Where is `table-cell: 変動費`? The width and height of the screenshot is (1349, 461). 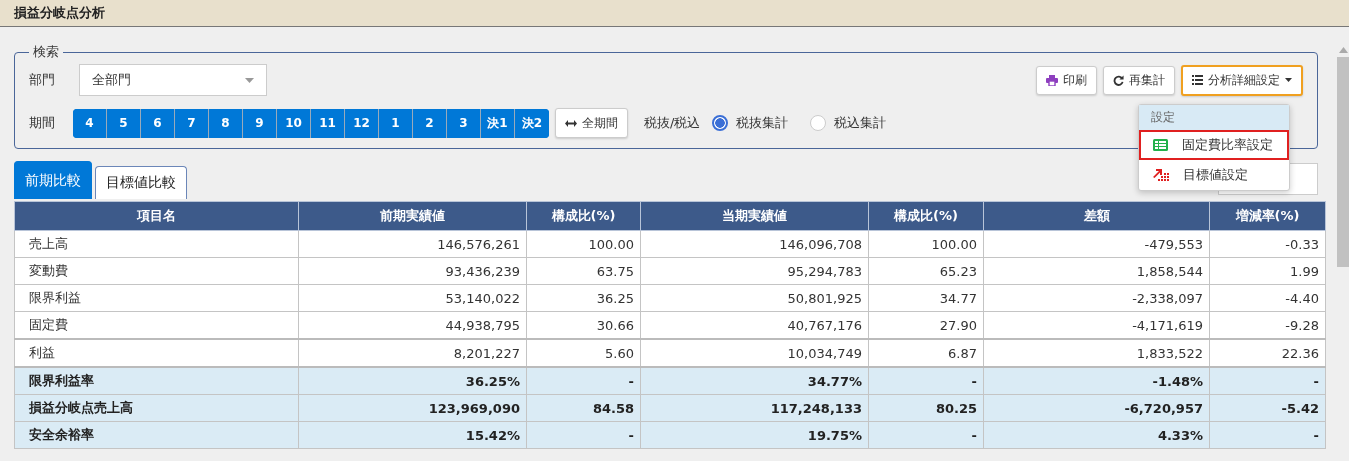
table-cell: 変動費 is located at coordinates (156, 271).